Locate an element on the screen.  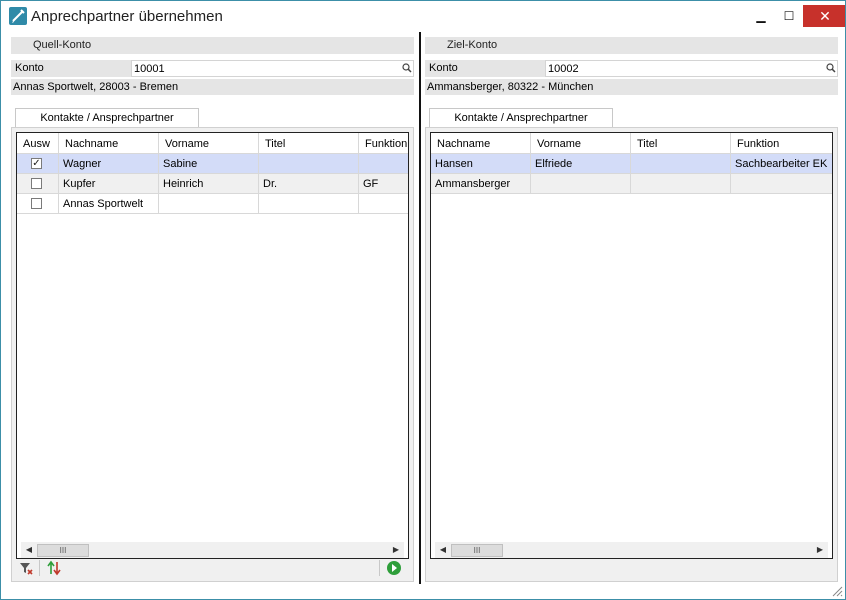
cell-nachname: Wagner is located at coordinates (109, 164).